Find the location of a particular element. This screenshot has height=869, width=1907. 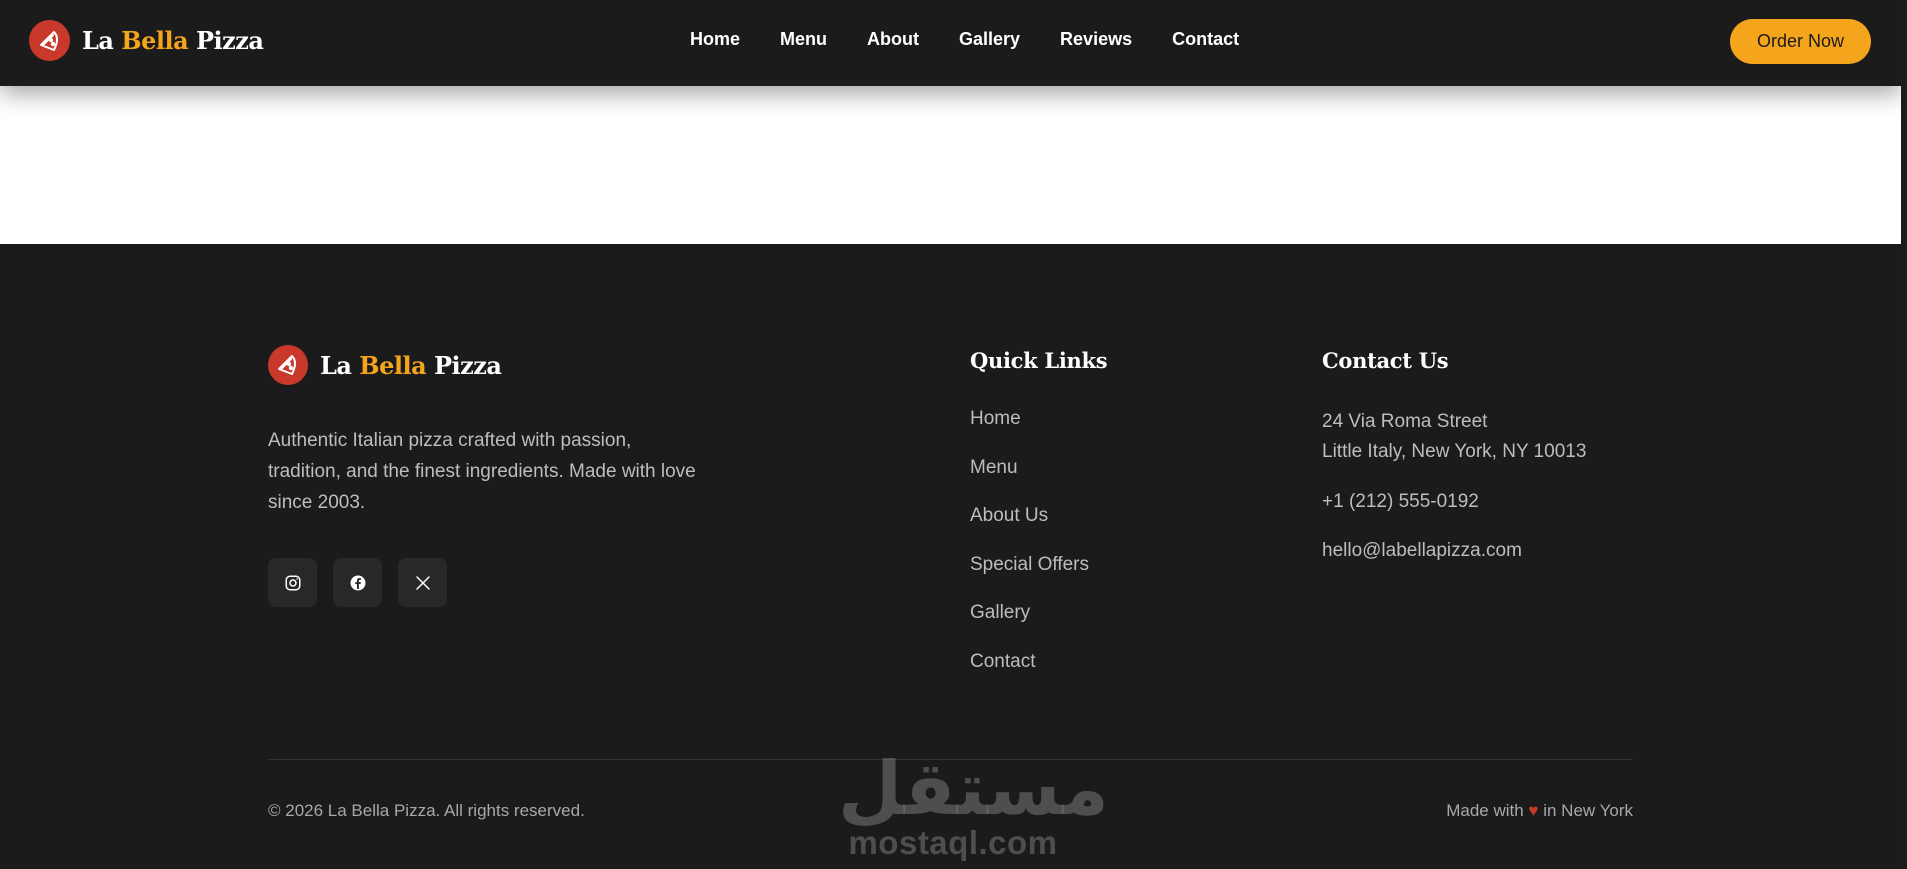

x-icon is located at coordinates (422, 582).